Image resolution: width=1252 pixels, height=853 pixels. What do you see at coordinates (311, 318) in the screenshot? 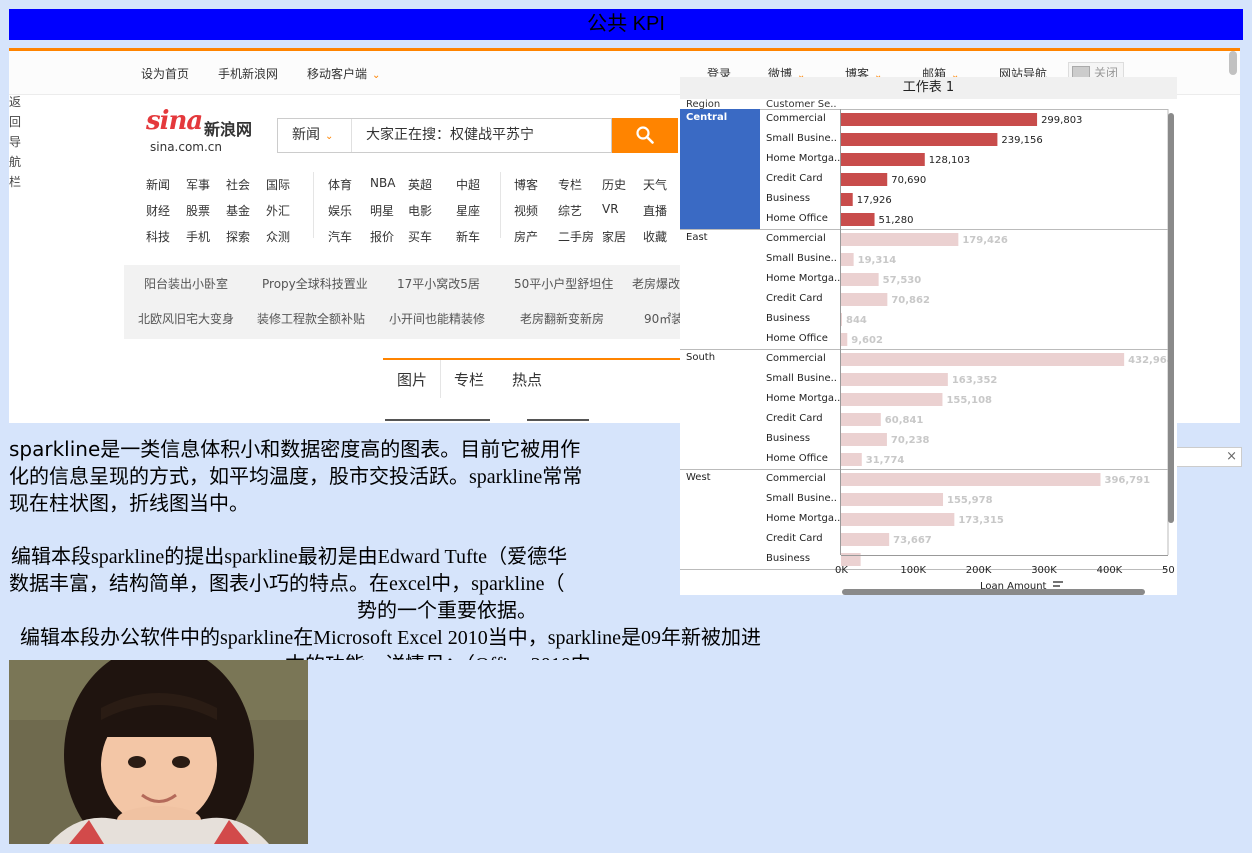
I see `ad-link: 装修工程款全额补贴` at bounding box center [311, 318].